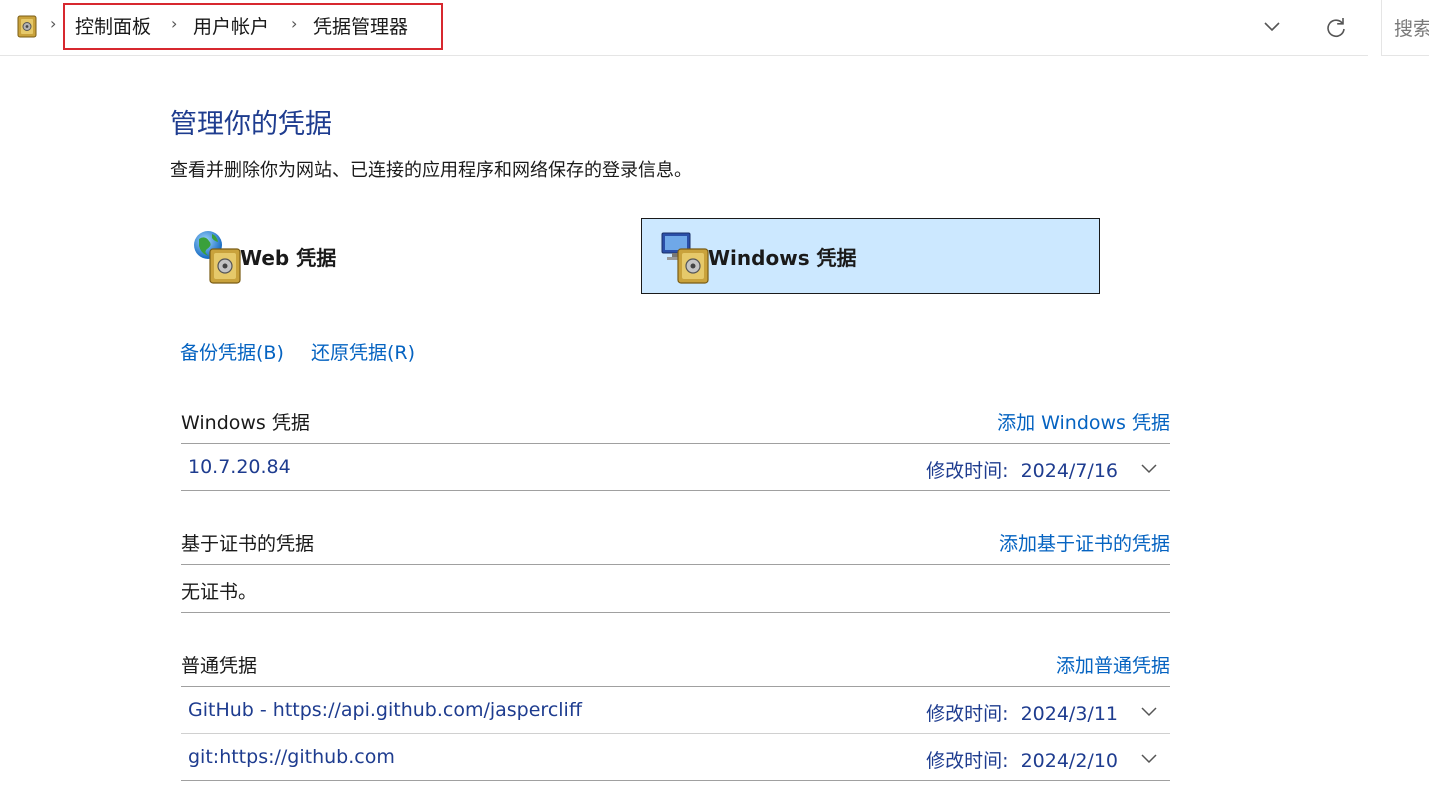  Describe the element at coordinates (1069, 714) in the screenshot. I see `modified-date: 2024/3/11` at that location.